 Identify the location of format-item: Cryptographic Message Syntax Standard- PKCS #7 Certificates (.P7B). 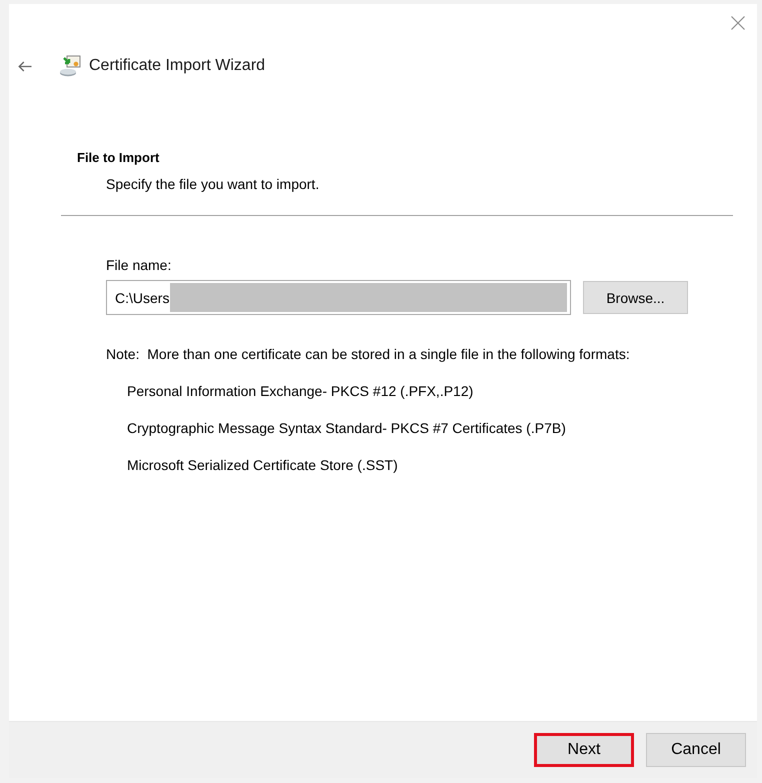
(346, 428).